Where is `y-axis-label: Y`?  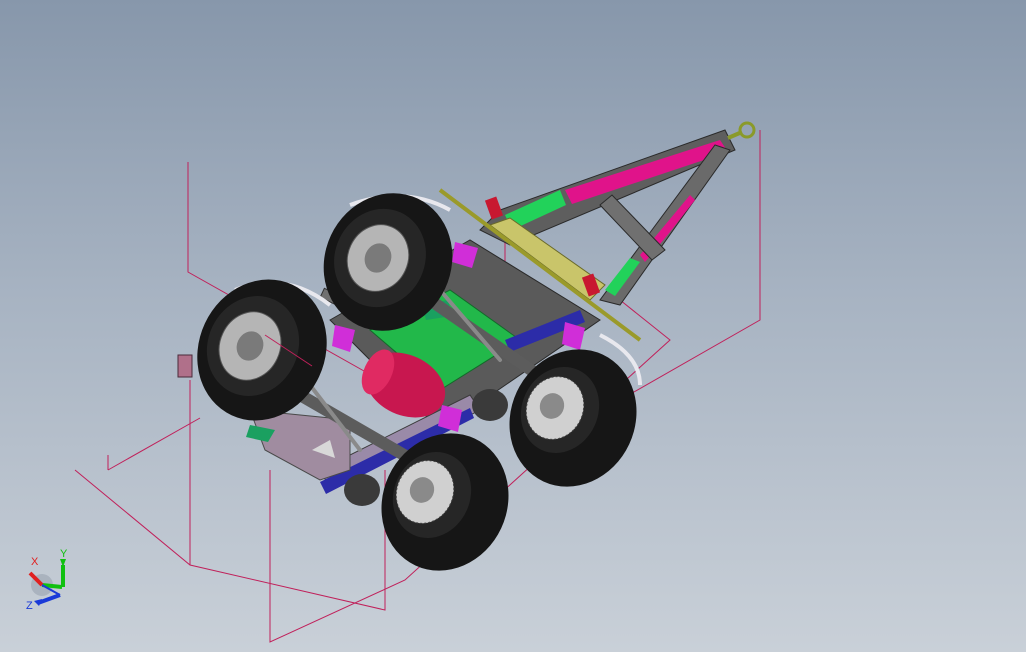 y-axis-label: Y is located at coordinates (64, 554).